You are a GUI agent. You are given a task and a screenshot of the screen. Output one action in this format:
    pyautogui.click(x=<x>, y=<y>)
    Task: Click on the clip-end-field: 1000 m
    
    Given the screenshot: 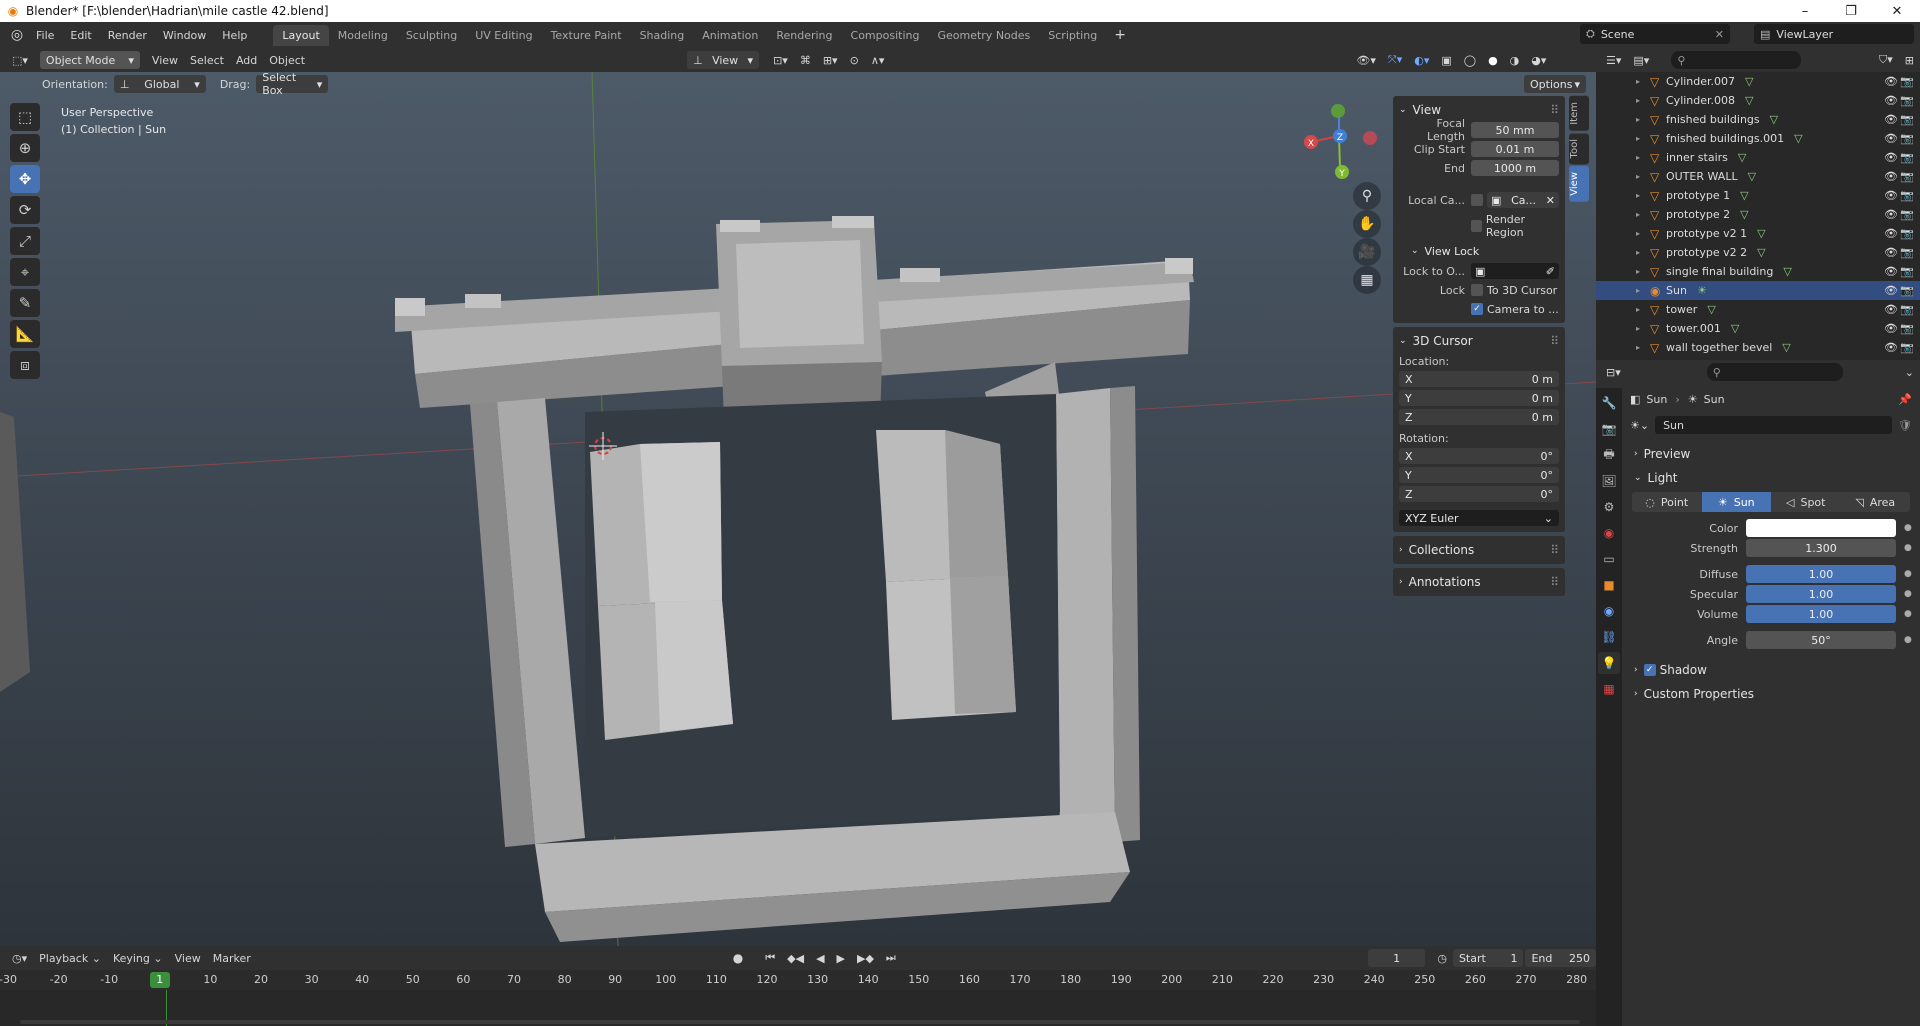 What is the action you would take?
    pyautogui.click(x=1515, y=168)
    